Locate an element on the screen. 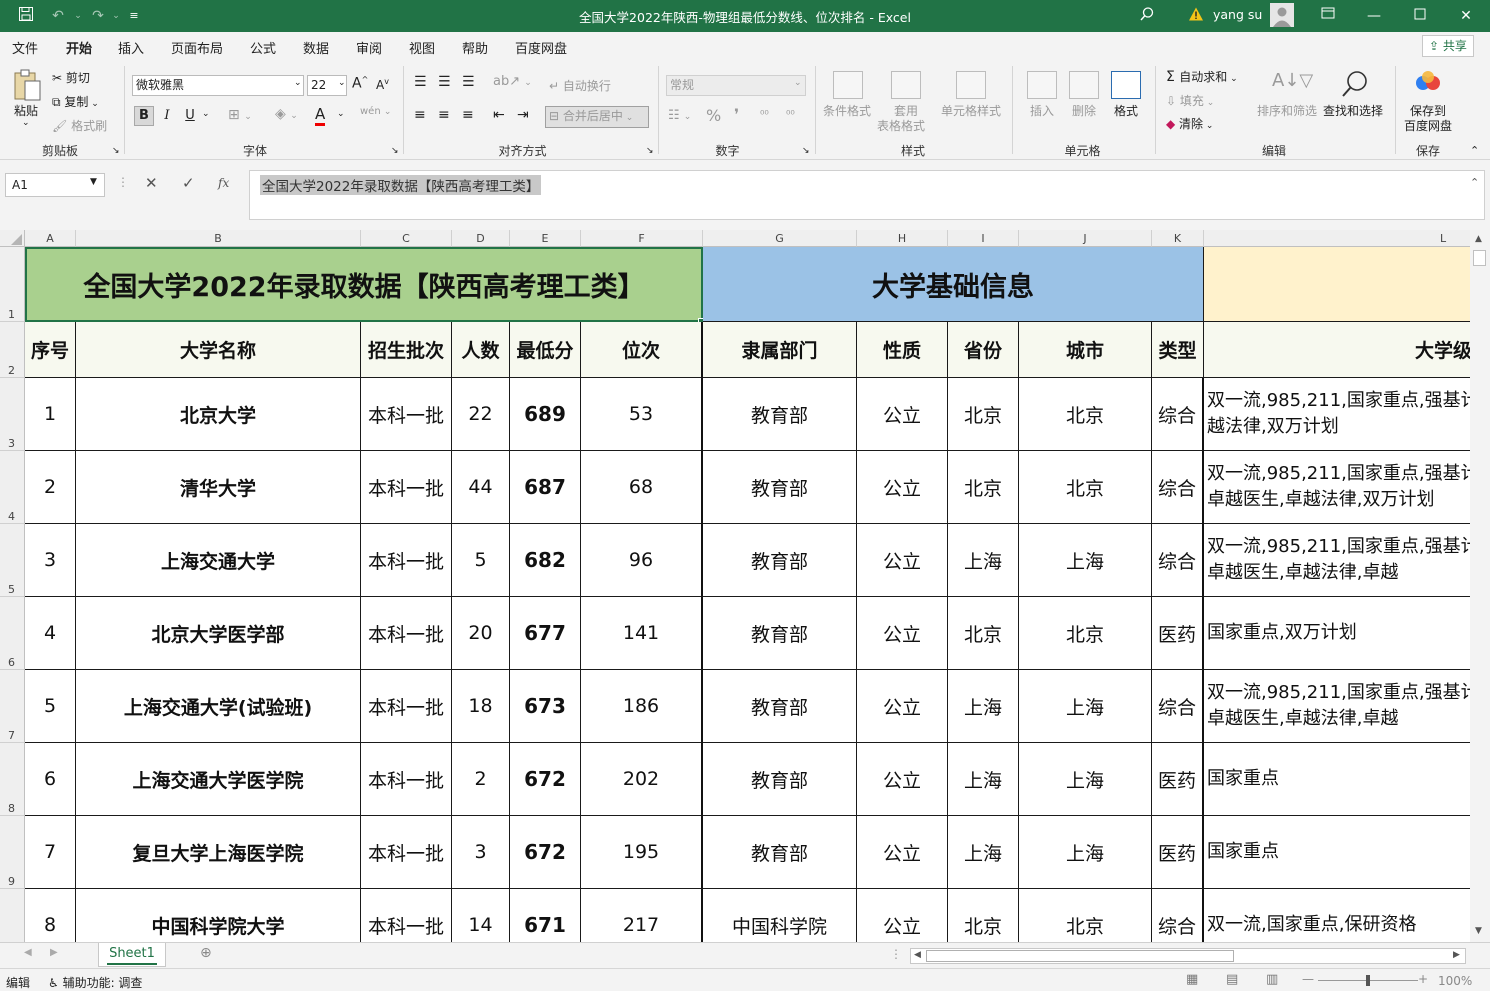  tab-insert: 插入 is located at coordinates (131, 47).